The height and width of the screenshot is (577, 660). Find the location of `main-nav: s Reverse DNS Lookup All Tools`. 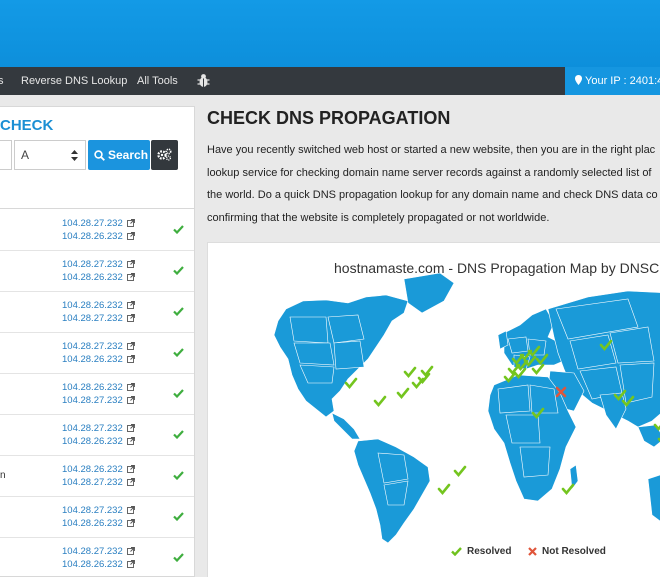

main-nav: s Reverse DNS Lookup All Tools is located at coordinates (330, 81).